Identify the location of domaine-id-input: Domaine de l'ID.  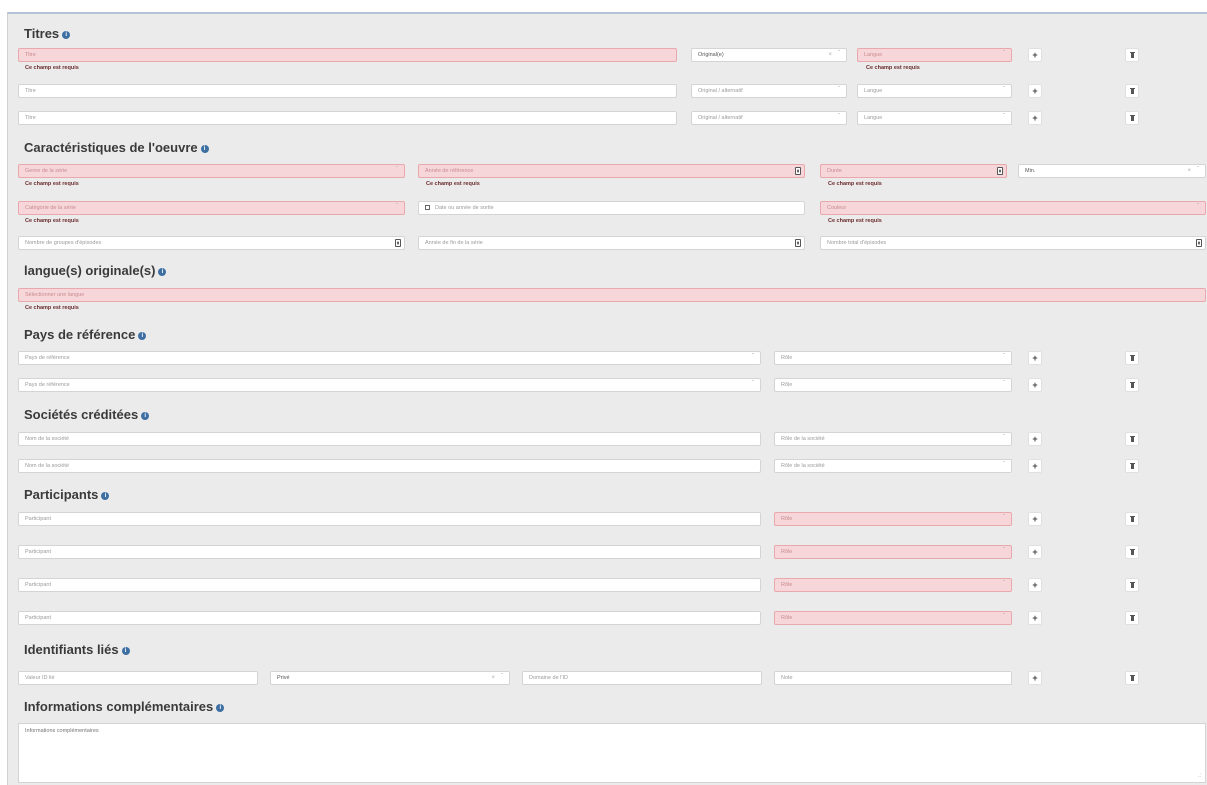
(642, 678).